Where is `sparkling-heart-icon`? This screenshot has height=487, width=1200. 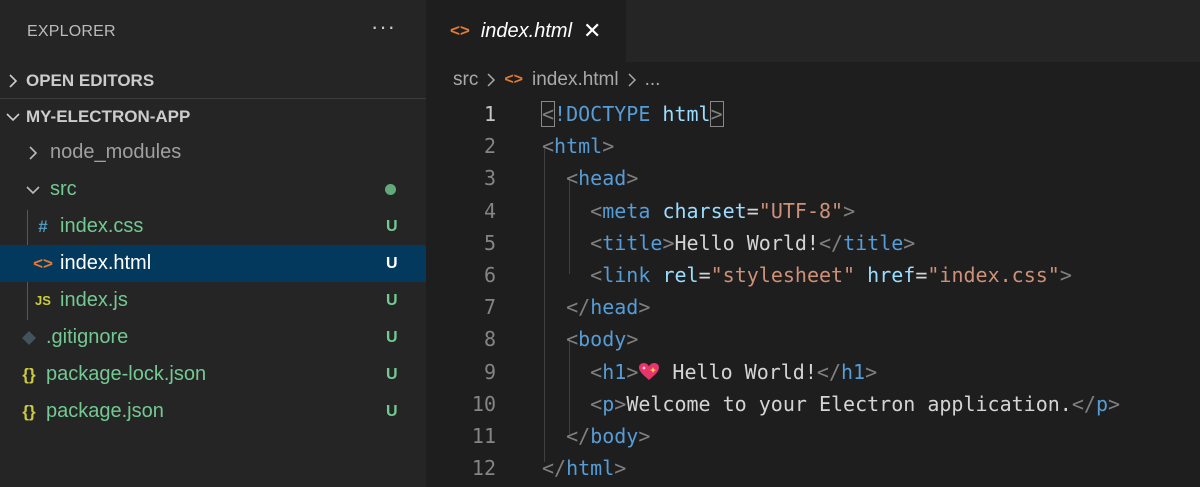 sparkling-heart-icon is located at coordinates (649, 371).